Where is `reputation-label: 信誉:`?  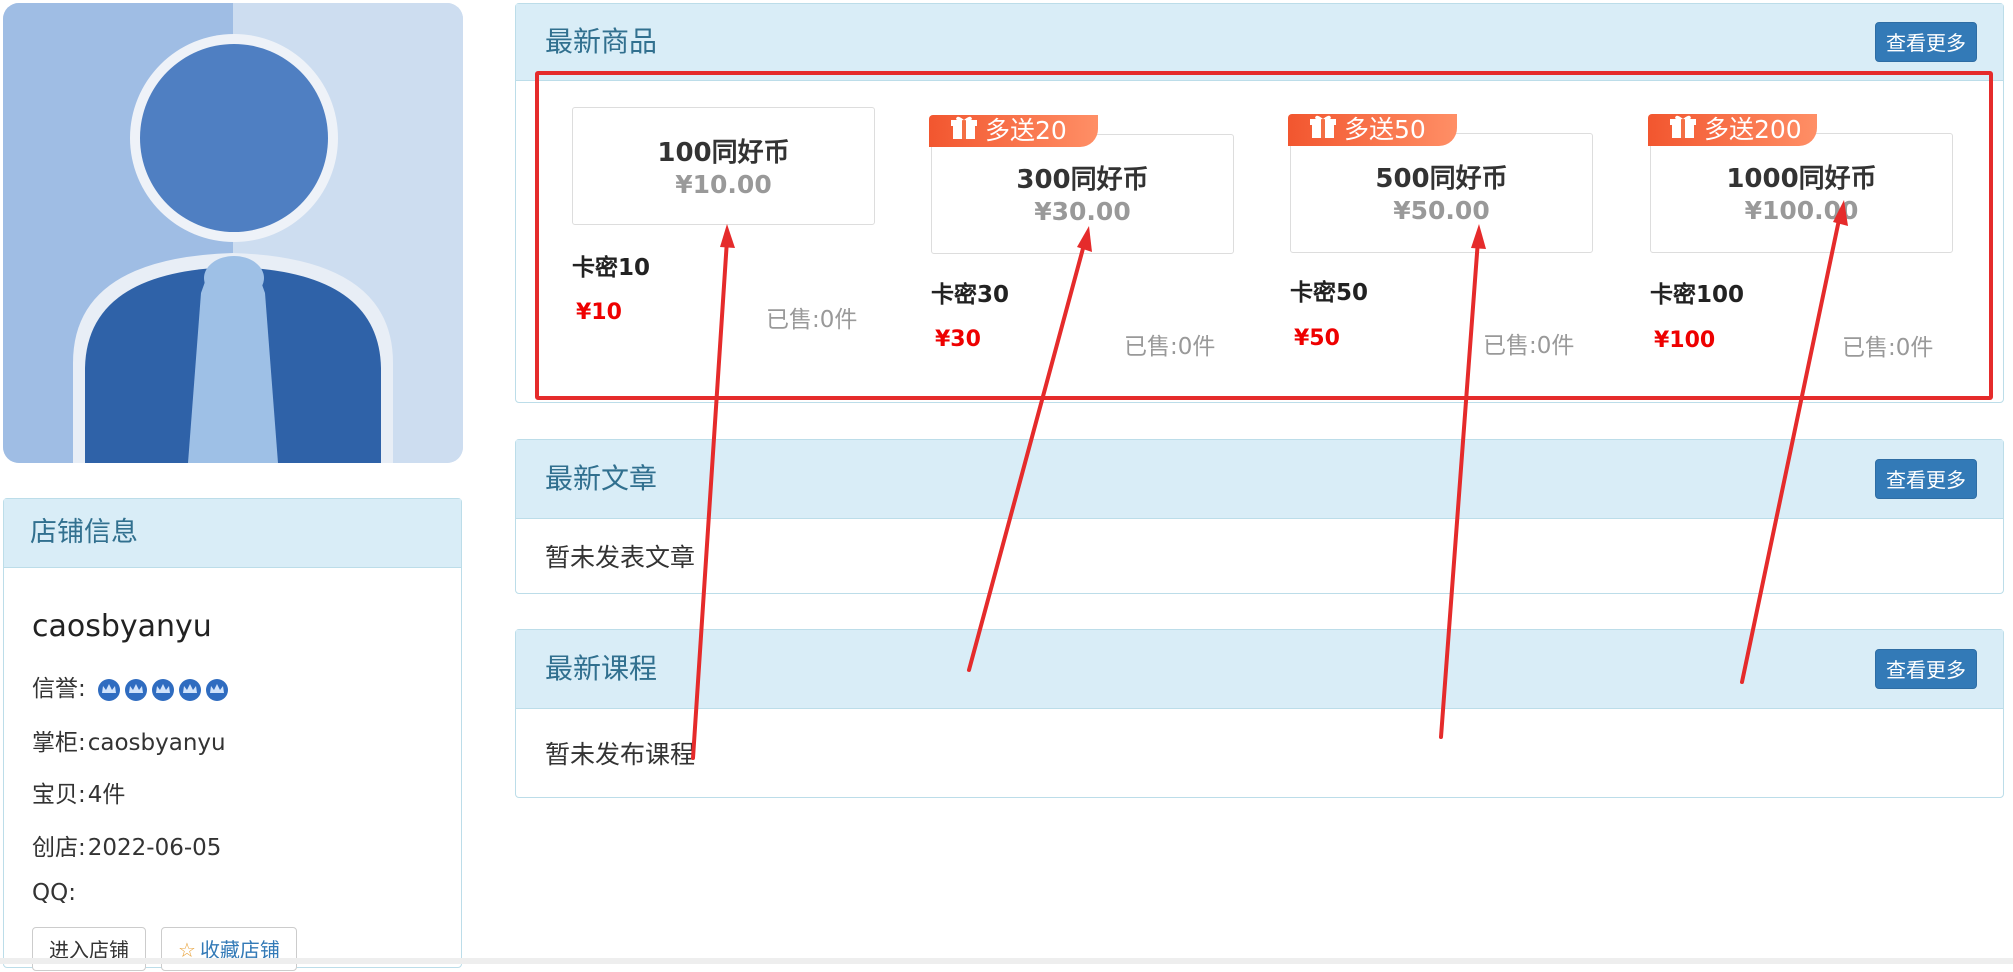
reputation-label: 信誉: is located at coordinates (59, 689).